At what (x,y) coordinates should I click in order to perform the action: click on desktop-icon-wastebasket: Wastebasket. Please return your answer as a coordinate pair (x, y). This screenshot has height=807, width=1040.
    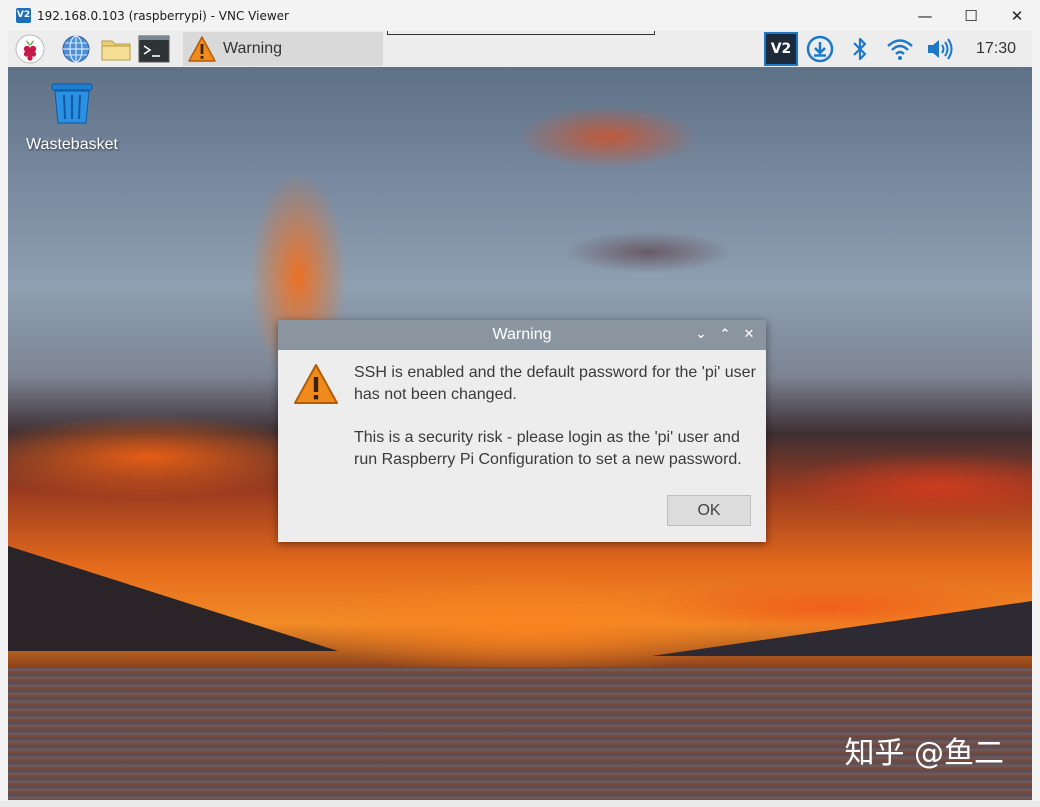
    Looking at the image, I should click on (72, 117).